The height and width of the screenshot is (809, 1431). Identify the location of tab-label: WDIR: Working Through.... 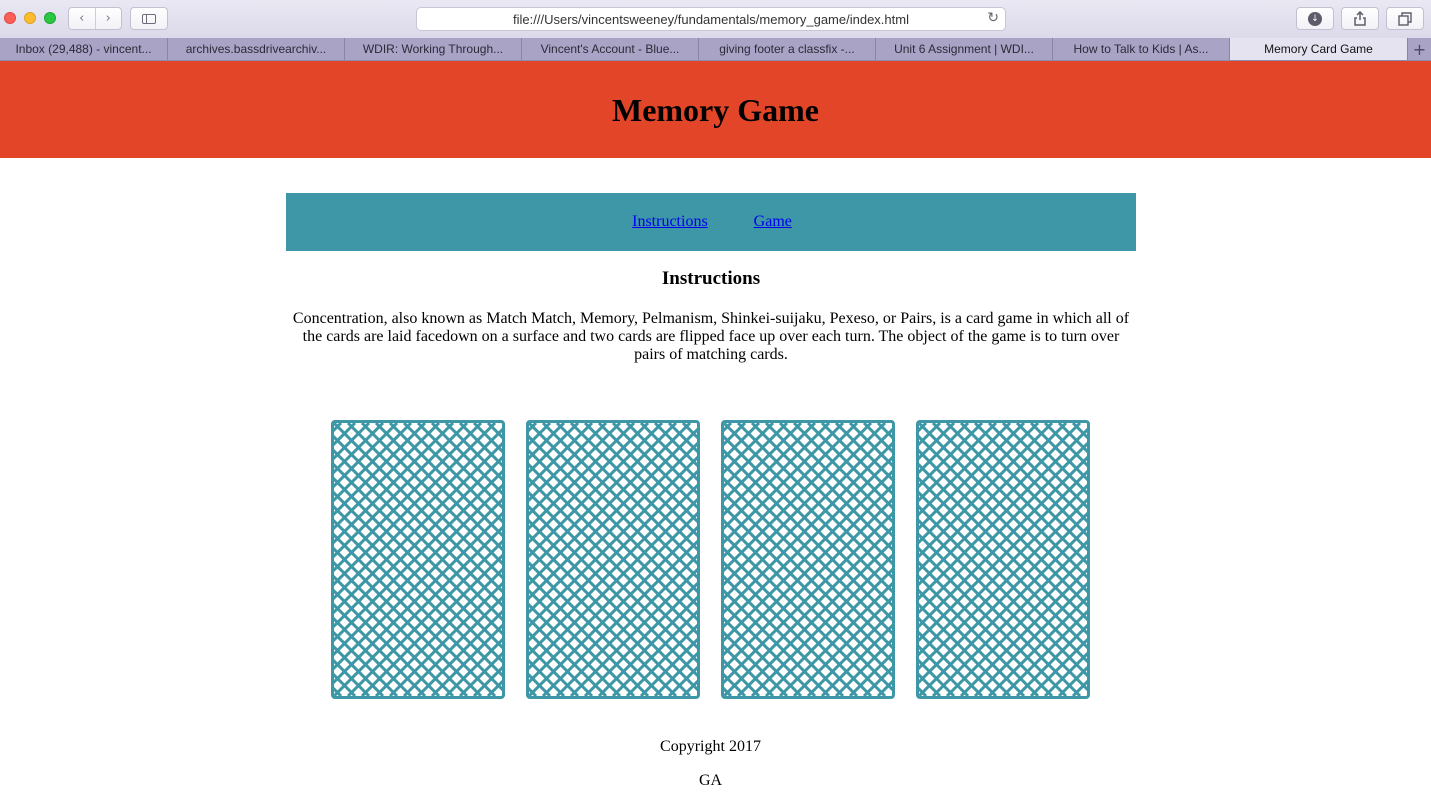
(433, 49).